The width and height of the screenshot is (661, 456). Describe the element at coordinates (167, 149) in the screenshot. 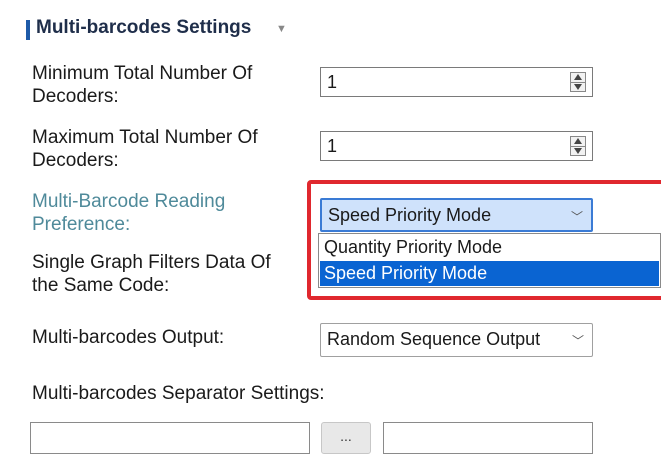

I see `max-decoders-label: Maximum Total Number Of Decoders:` at that location.